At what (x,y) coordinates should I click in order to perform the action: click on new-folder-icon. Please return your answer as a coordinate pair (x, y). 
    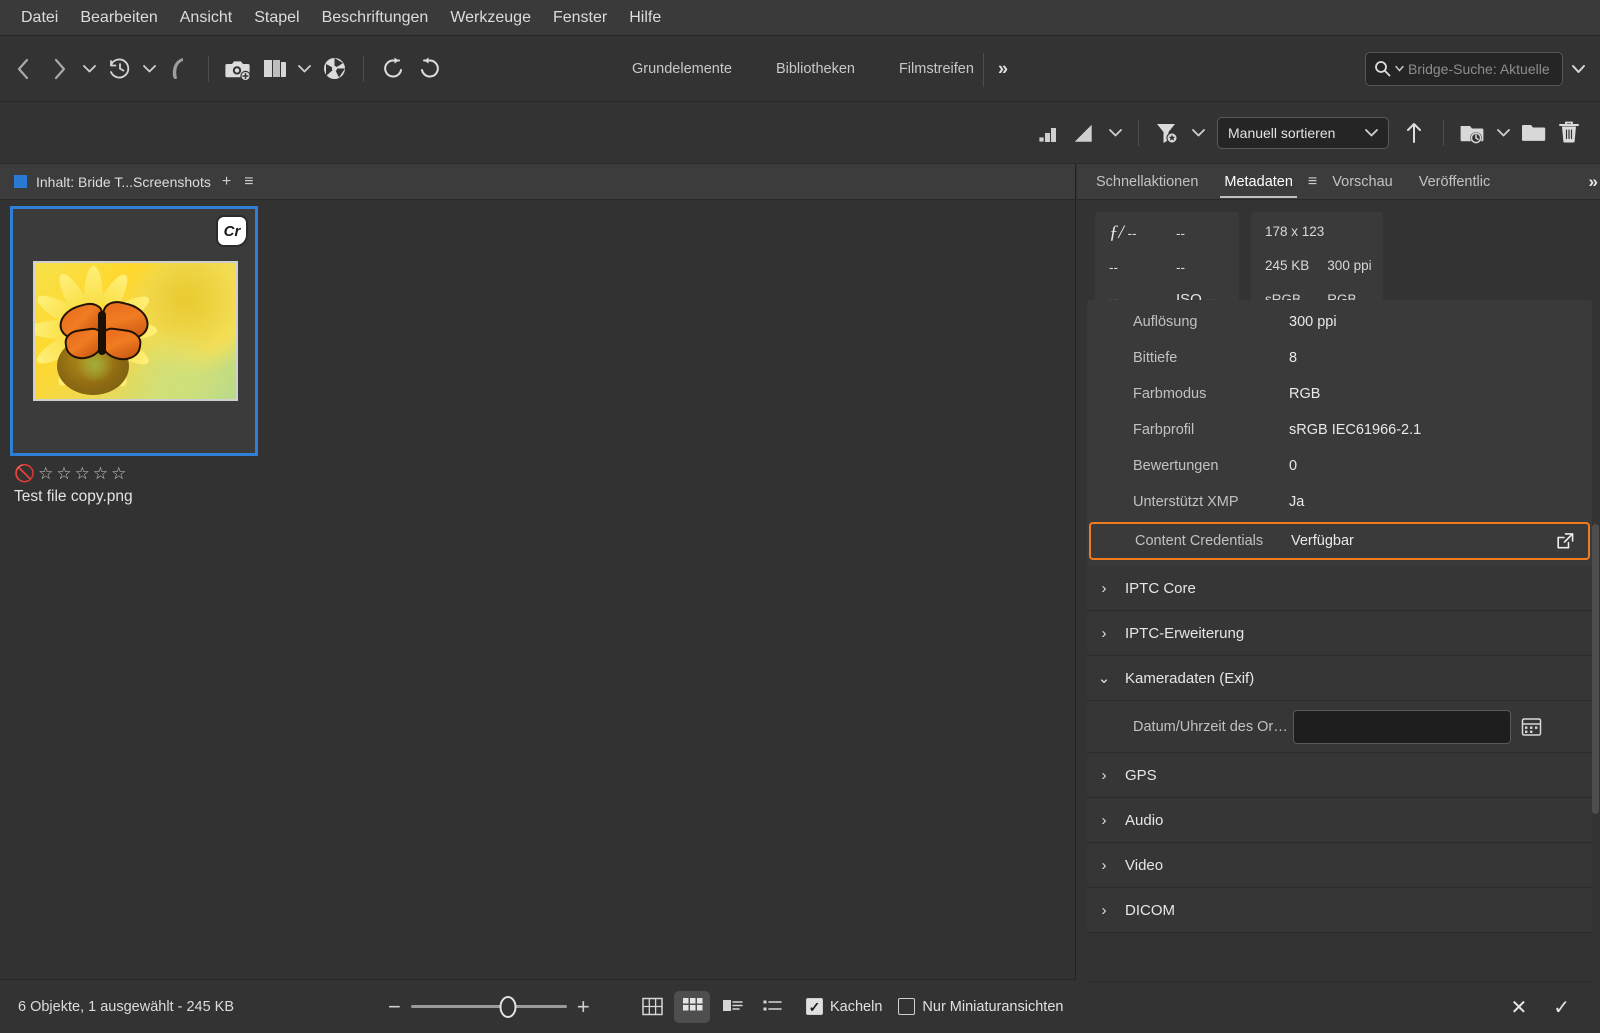
    Looking at the image, I should click on (1533, 133).